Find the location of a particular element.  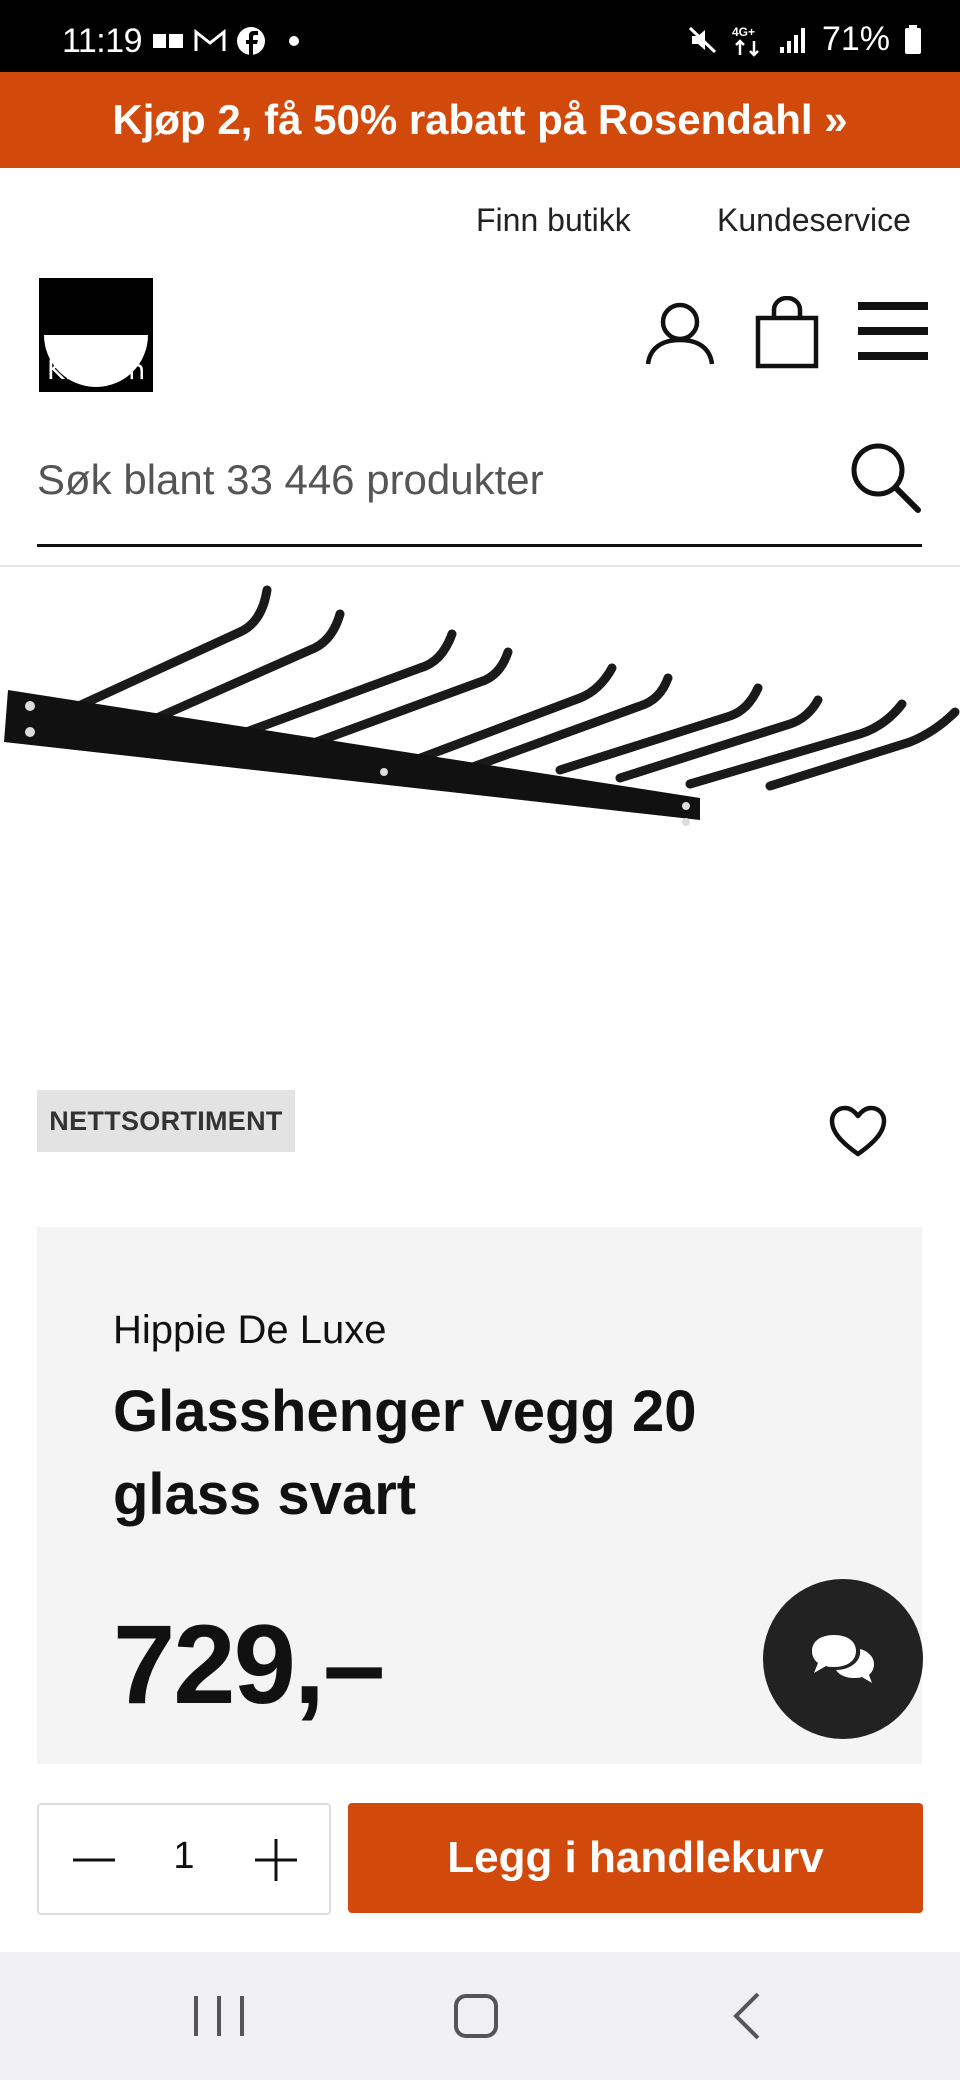

search-bar is located at coordinates (479, 483).